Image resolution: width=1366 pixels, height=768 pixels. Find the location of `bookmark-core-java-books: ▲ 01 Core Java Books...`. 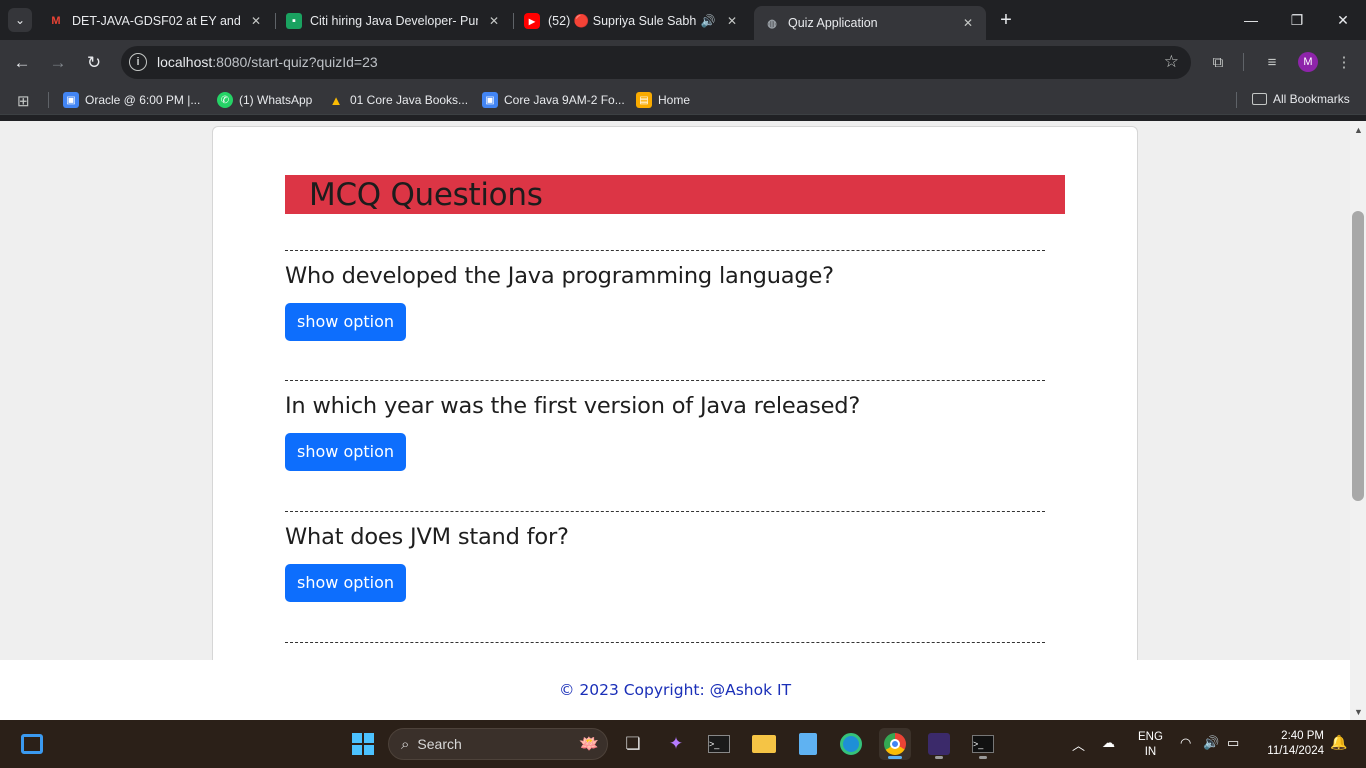

bookmark-core-java-books: ▲ 01 Core Java Books... is located at coordinates (398, 100).